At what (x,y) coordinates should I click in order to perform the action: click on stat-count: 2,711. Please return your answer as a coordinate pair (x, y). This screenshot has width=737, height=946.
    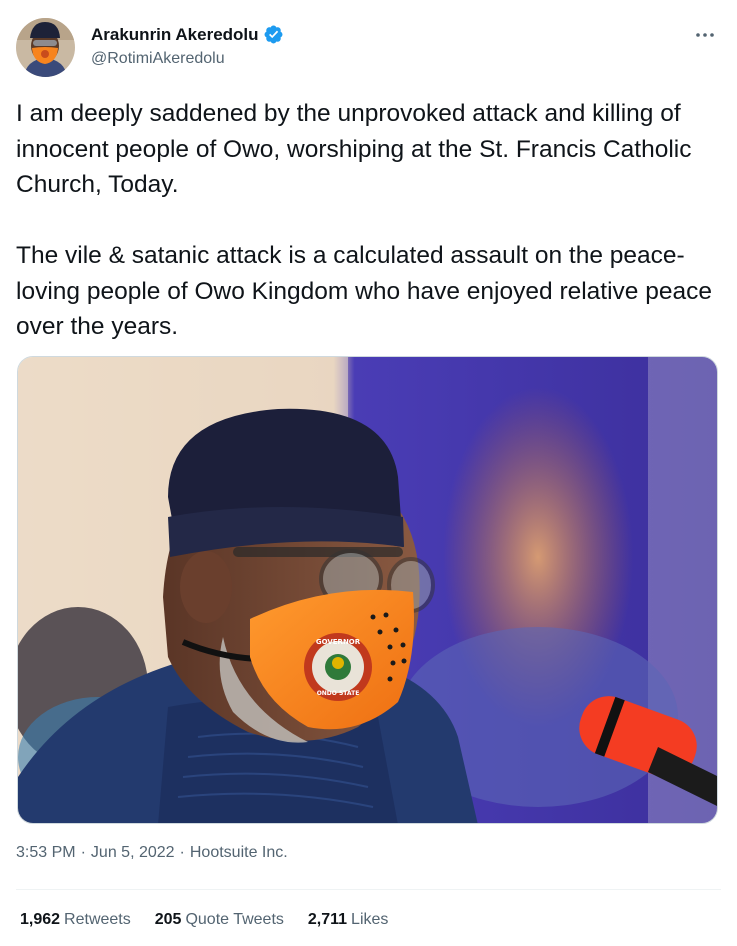
    Looking at the image, I should click on (327, 919).